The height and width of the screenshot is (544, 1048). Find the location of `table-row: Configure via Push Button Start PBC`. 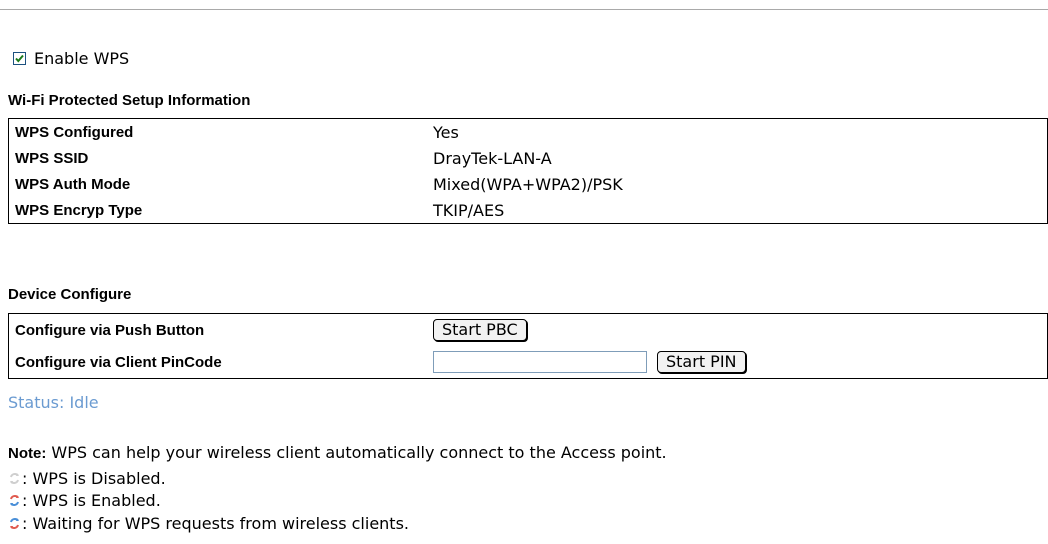

table-row: Configure via Push Button Start PBC is located at coordinates (528, 330).